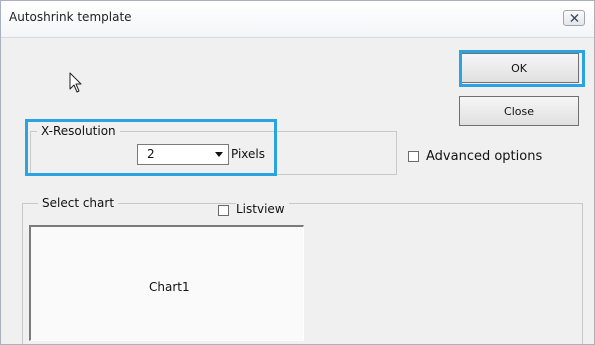 This screenshot has width=595, height=345. What do you see at coordinates (223, 210) in the screenshot?
I see `listview-checkbox` at bounding box center [223, 210].